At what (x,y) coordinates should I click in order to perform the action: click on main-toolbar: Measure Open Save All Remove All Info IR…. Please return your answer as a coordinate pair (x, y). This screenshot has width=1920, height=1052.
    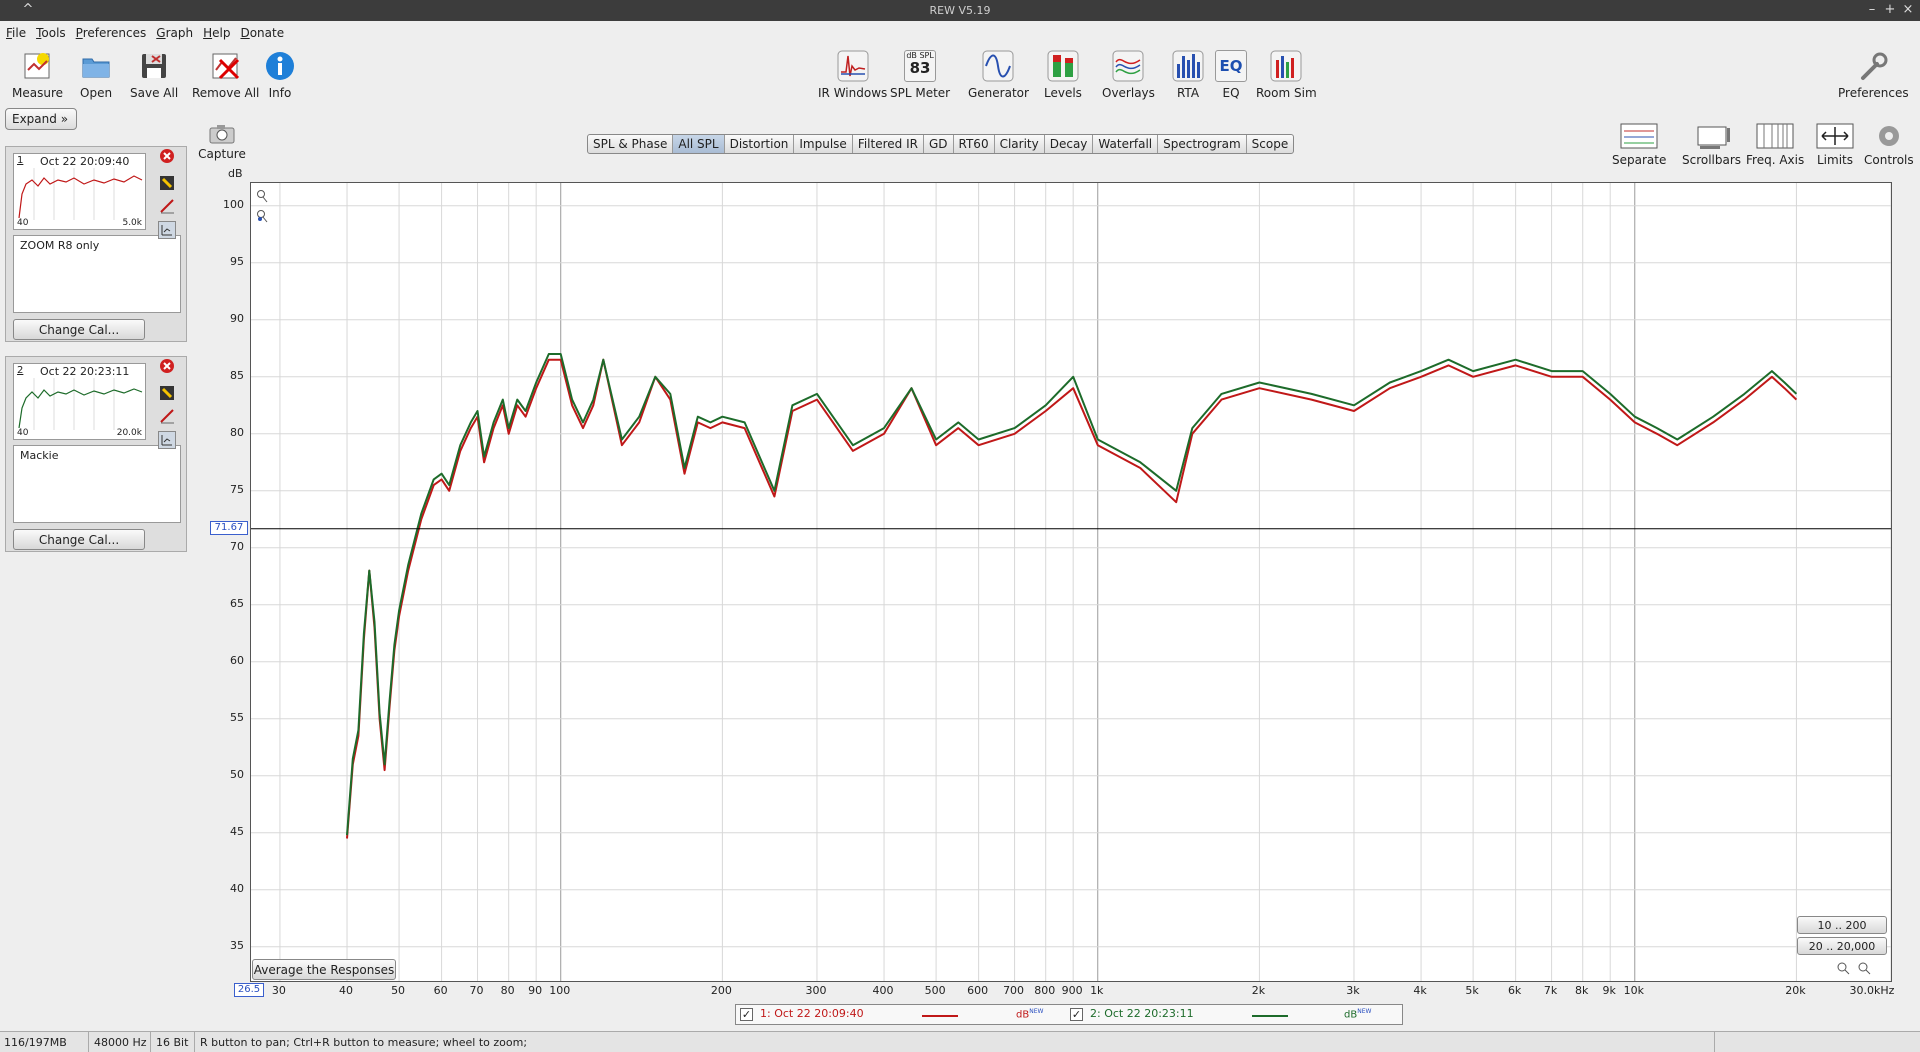
    Looking at the image, I should click on (960, 73).